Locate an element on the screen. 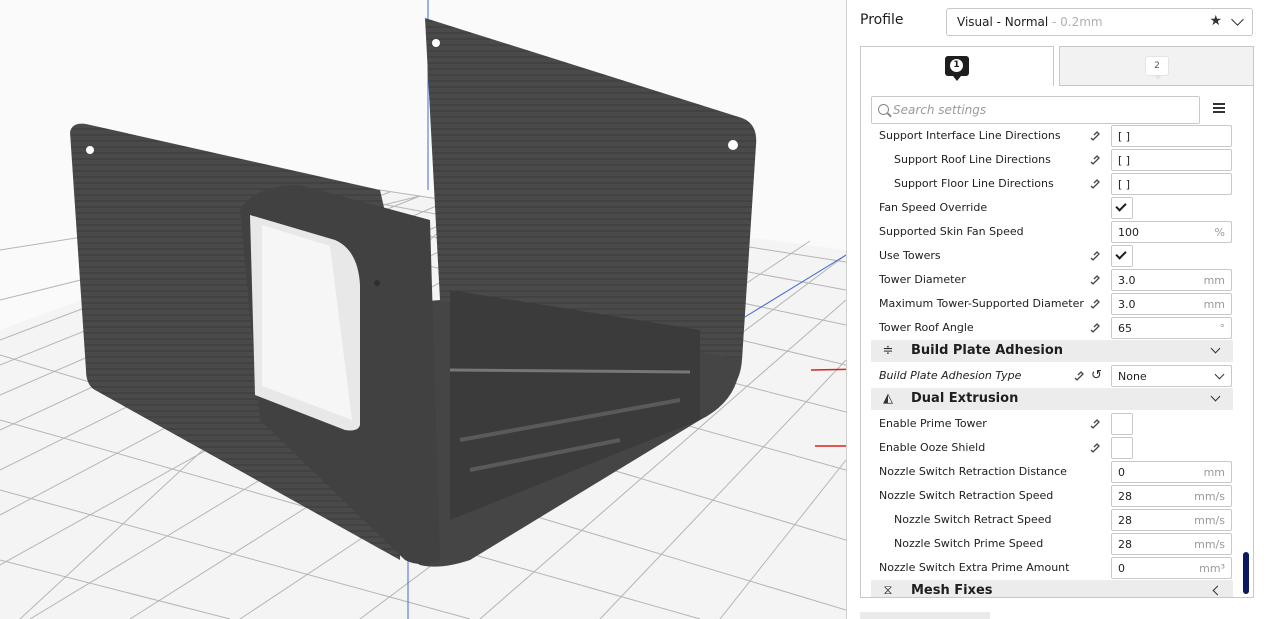  setting-label: Tower Diameter is located at coordinates (922, 279).